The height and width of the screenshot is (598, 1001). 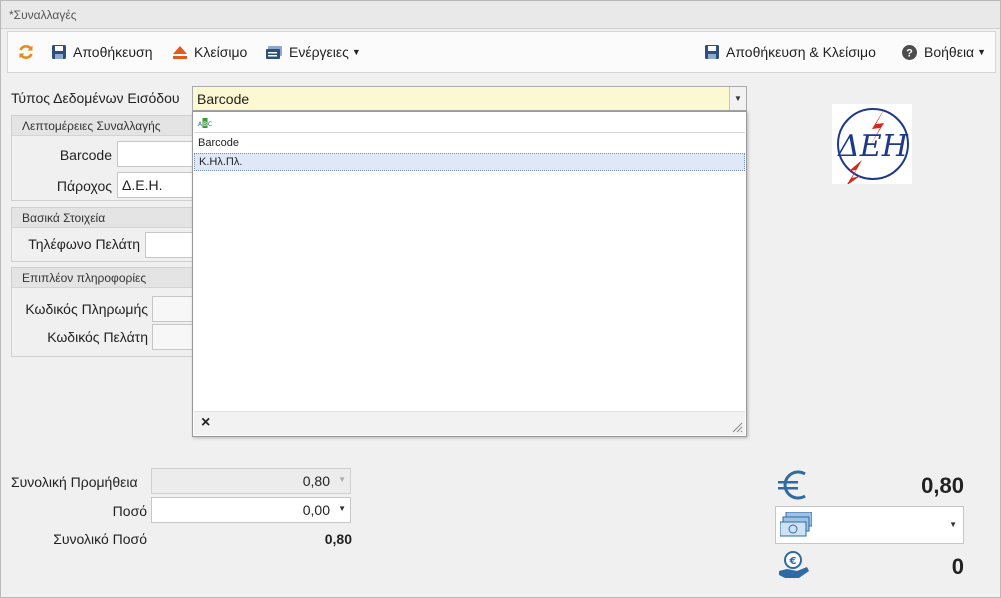 What do you see at coordinates (106, 218) in the screenshot?
I see `group-title: Βασικά Στοιχεία` at bounding box center [106, 218].